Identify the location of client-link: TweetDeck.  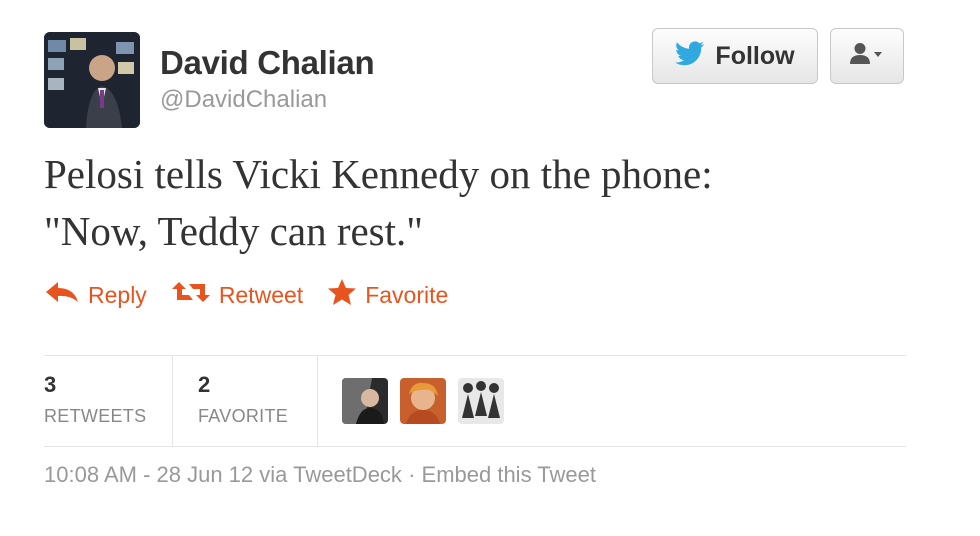
(347, 474).